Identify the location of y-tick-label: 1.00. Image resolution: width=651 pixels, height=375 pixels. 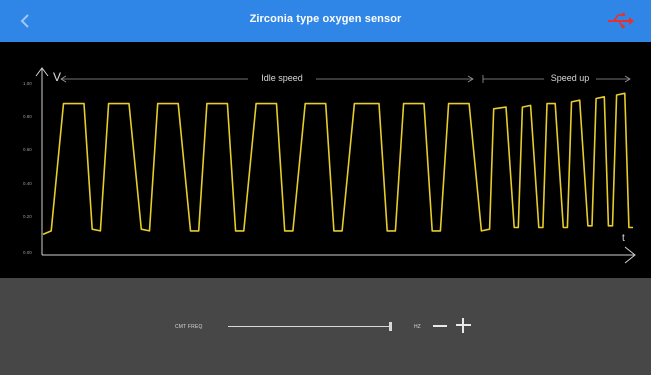
(27, 83).